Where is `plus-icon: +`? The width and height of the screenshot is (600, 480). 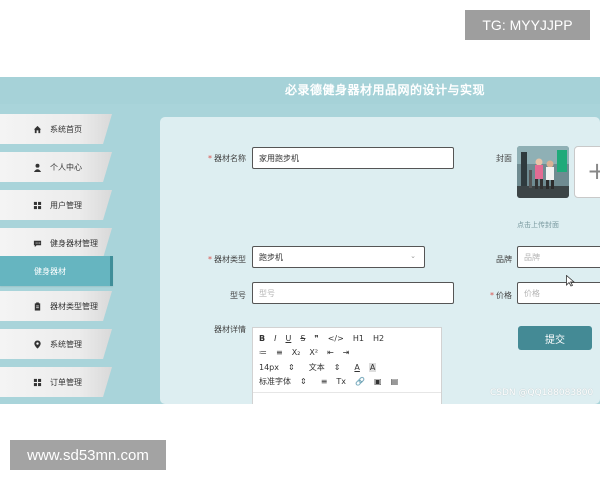
plus-icon: + is located at coordinates (593, 171).